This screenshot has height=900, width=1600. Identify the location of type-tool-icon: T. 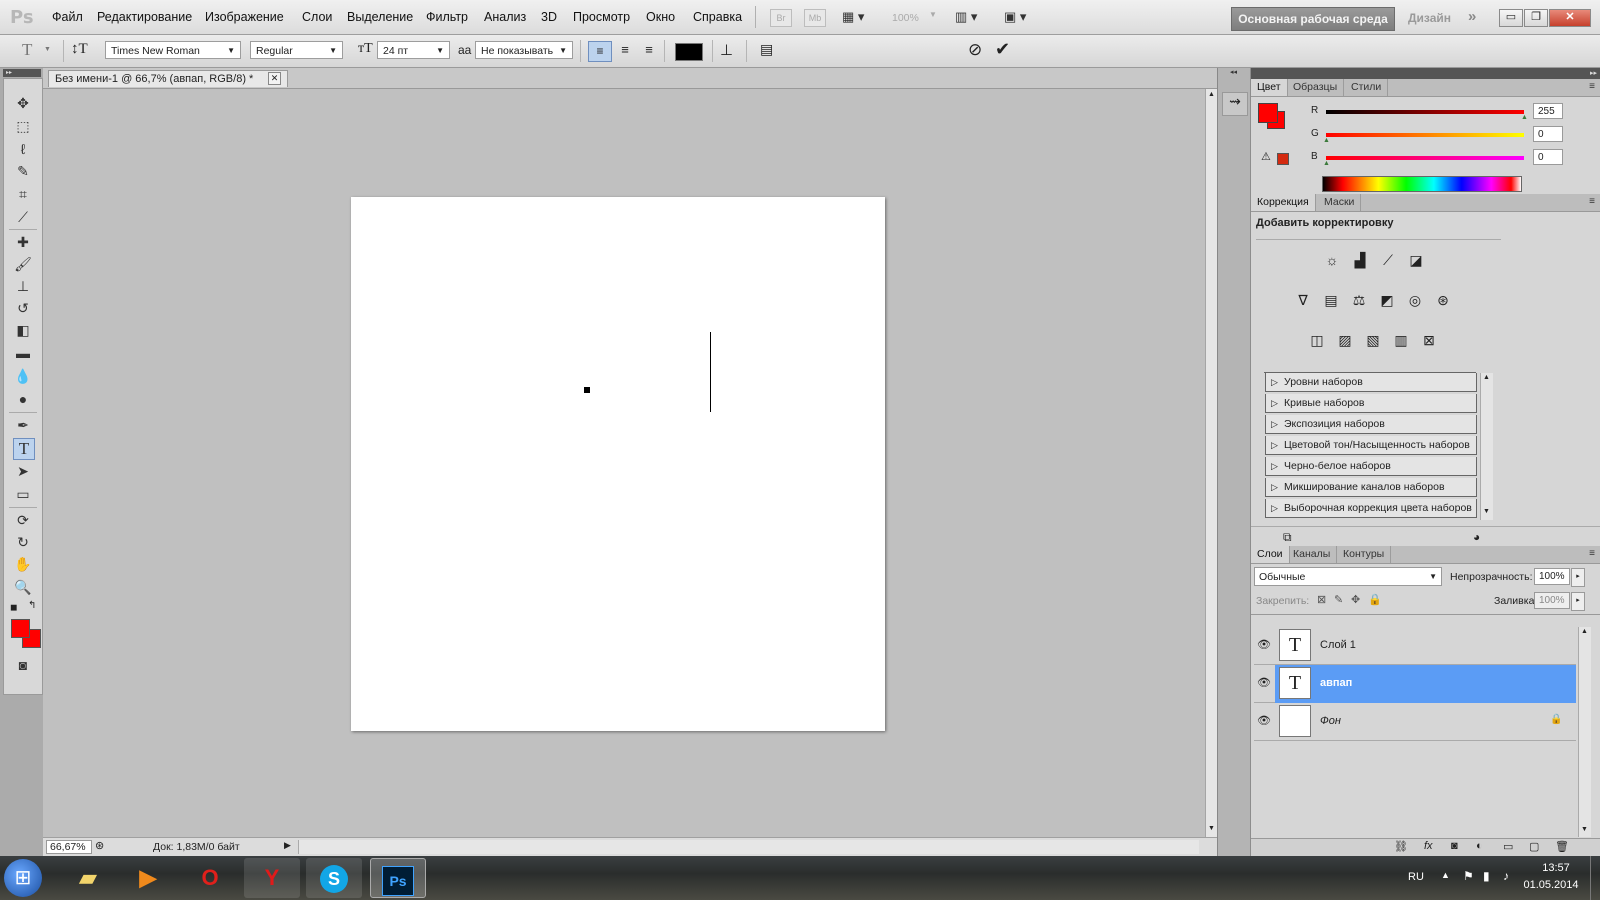
(24, 449).